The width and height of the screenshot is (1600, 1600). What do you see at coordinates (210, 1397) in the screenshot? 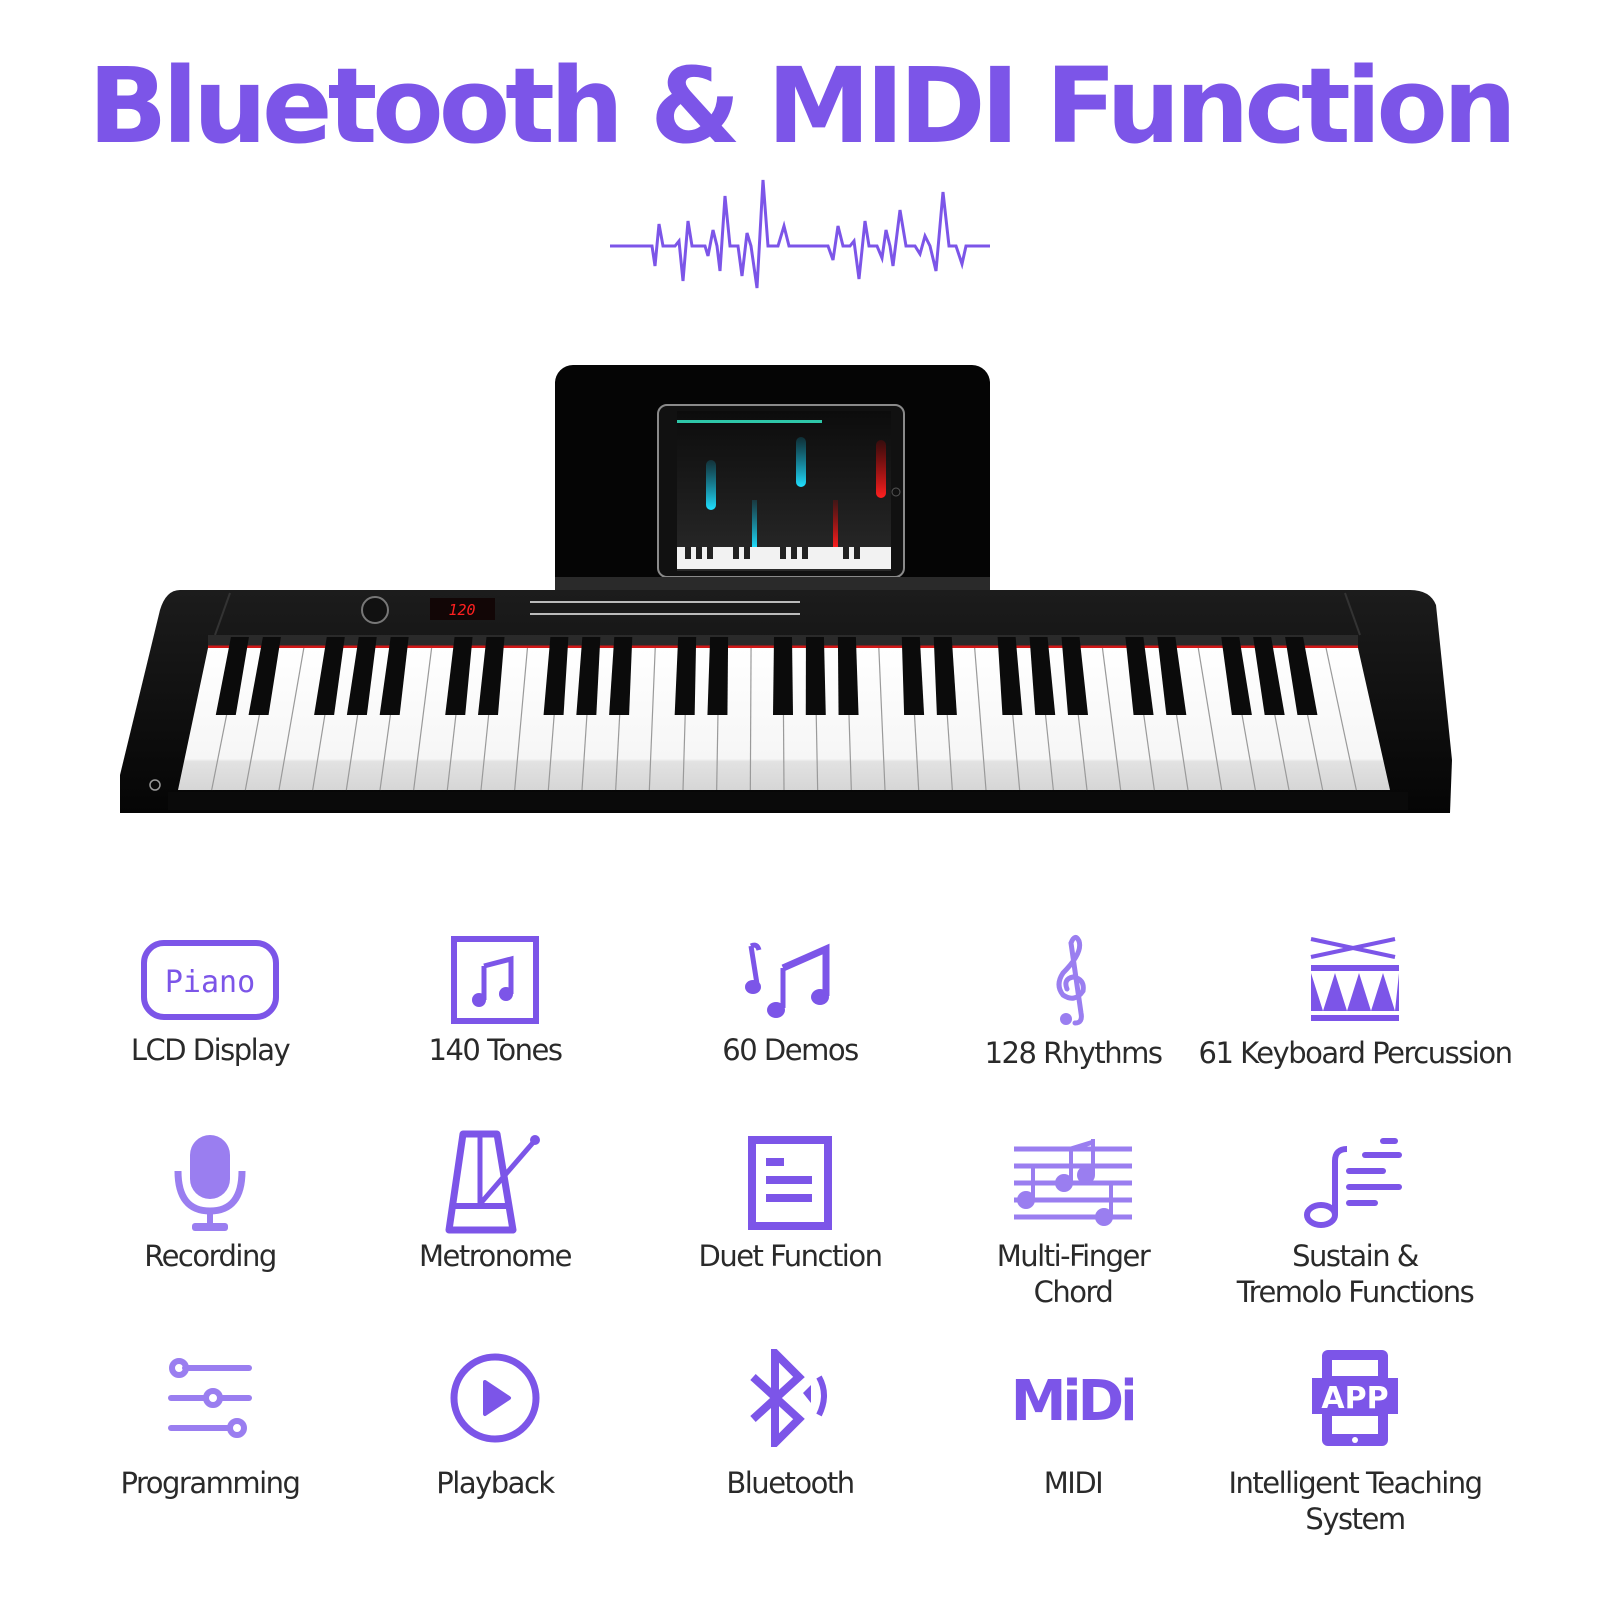
I see `sliders-icon` at bounding box center [210, 1397].